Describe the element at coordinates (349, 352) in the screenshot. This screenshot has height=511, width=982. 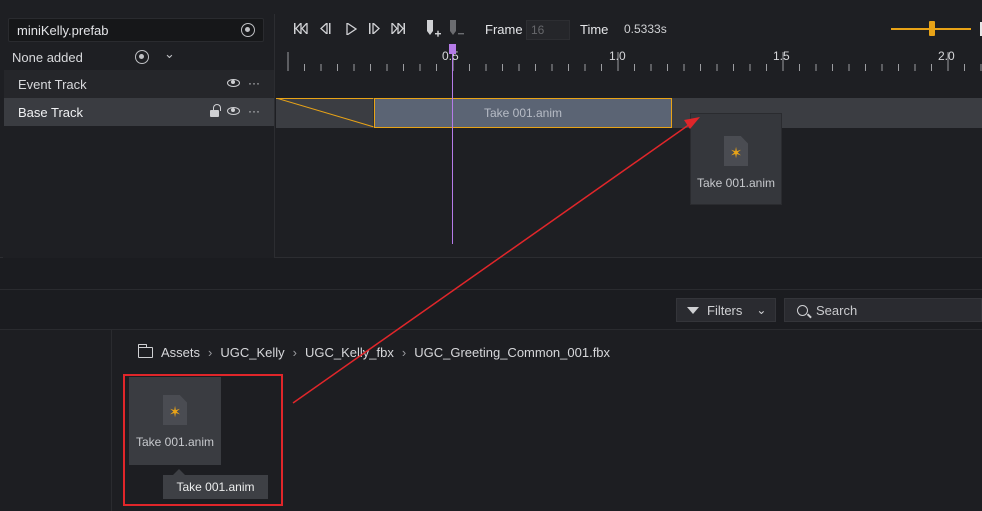
I see `breadcrumb-item: UGC_Kelly_fbx` at that location.